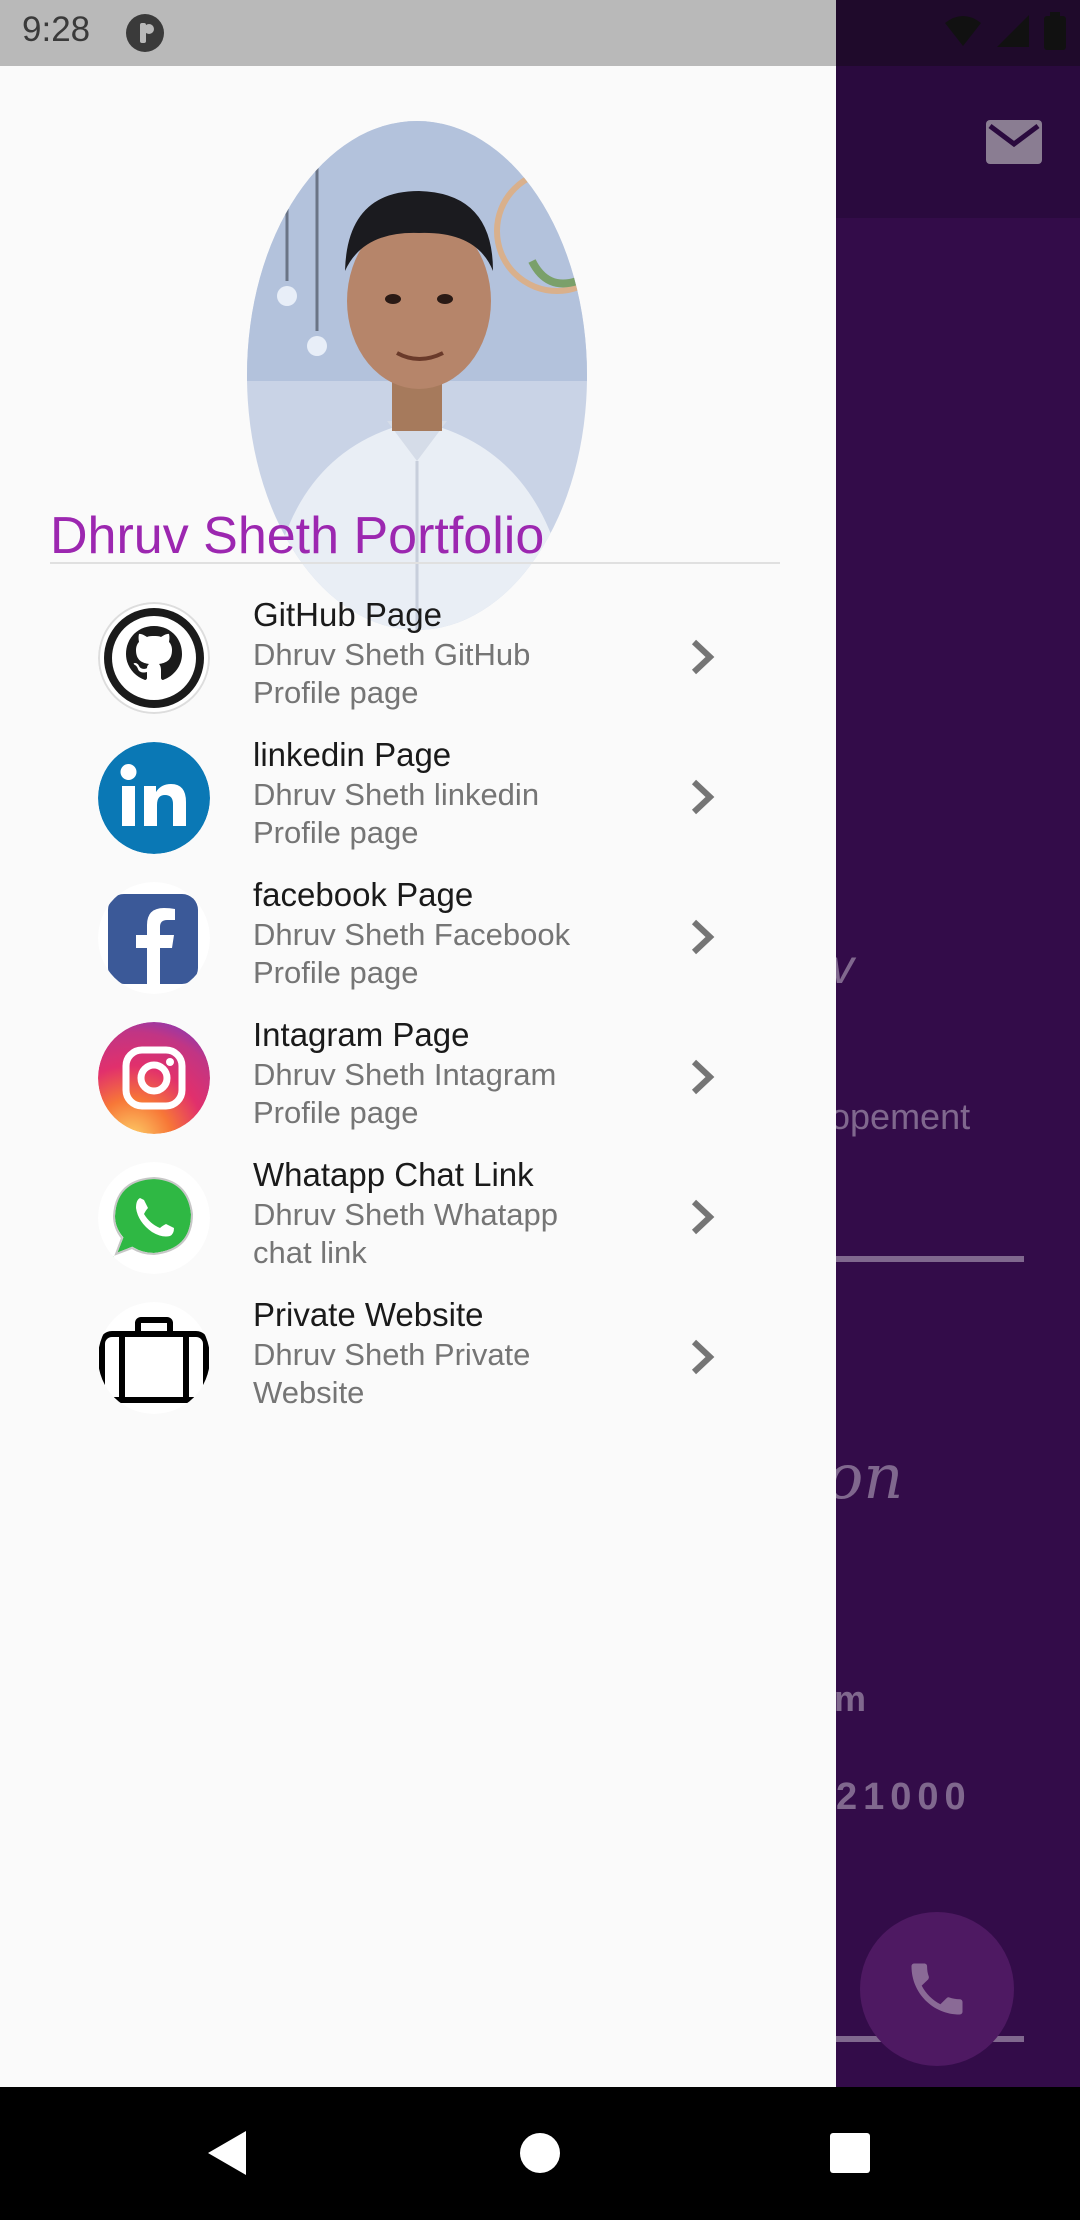 The image size is (1080, 2220). I want to click on drawer-title: Dhruv Sheth Portfolio, so click(297, 536).